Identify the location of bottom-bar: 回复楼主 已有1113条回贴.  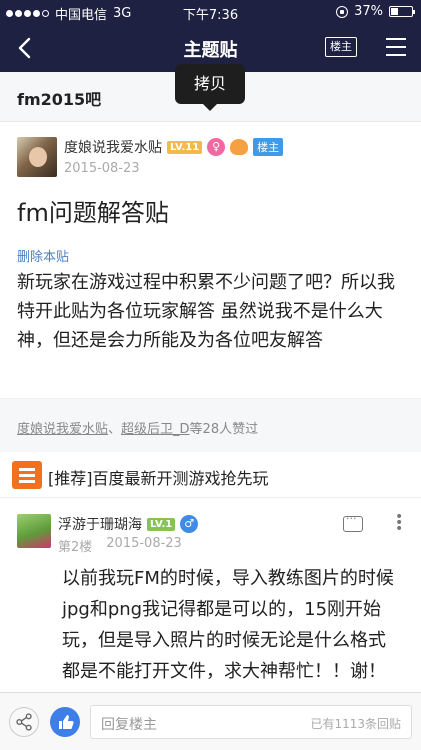
(210, 721).